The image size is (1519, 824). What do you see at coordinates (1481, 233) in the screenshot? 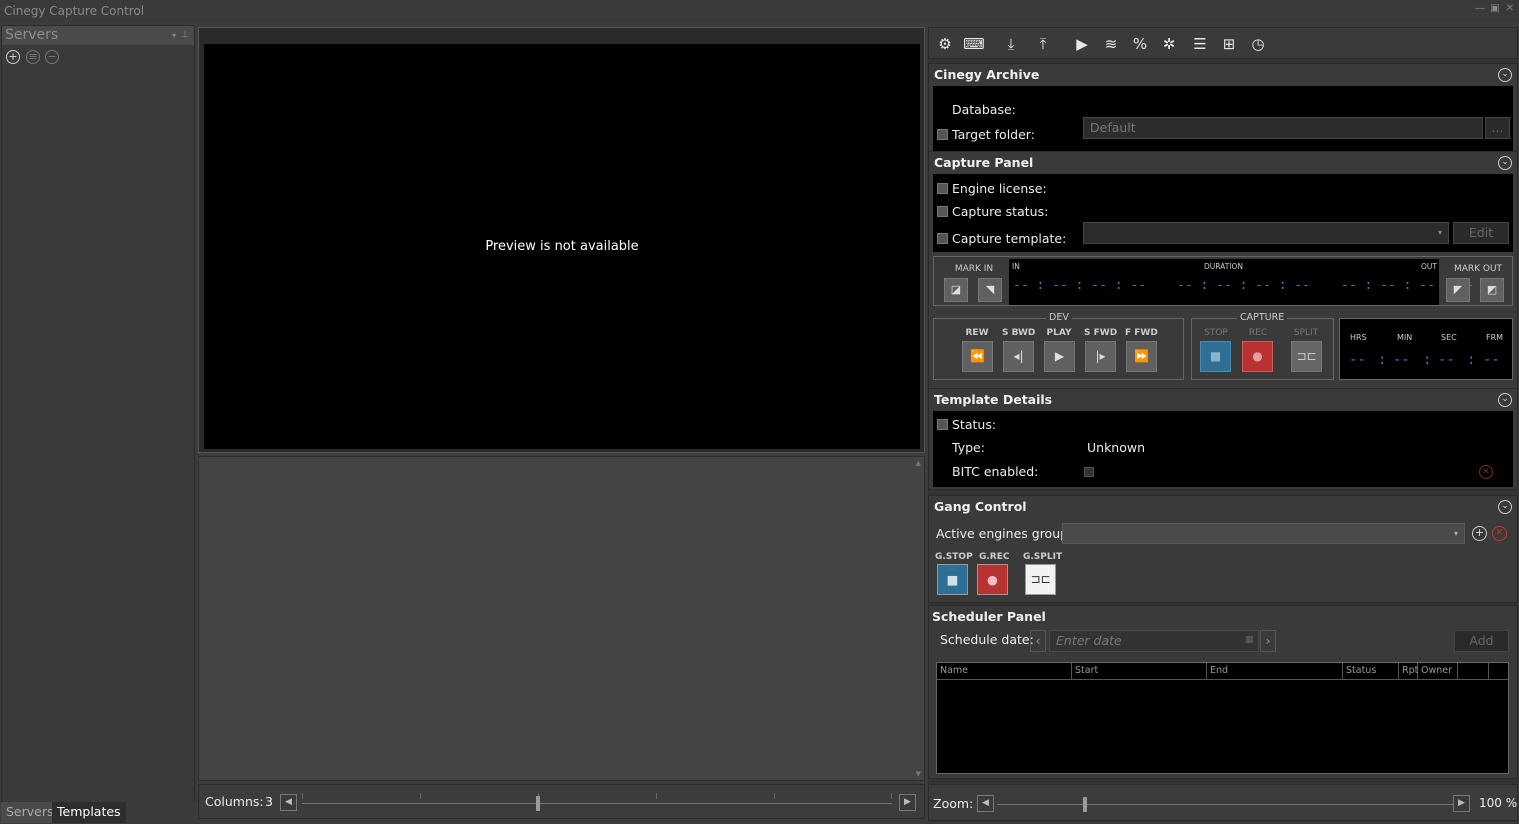
I see `edit-template-button: Edit` at bounding box center [1481, 233].